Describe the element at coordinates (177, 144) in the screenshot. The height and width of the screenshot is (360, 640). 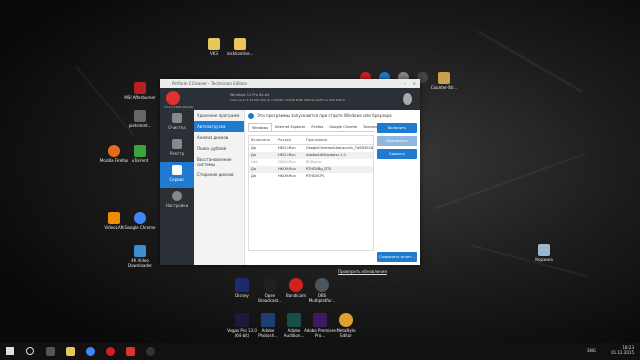
I see `registry-icon` at that location.